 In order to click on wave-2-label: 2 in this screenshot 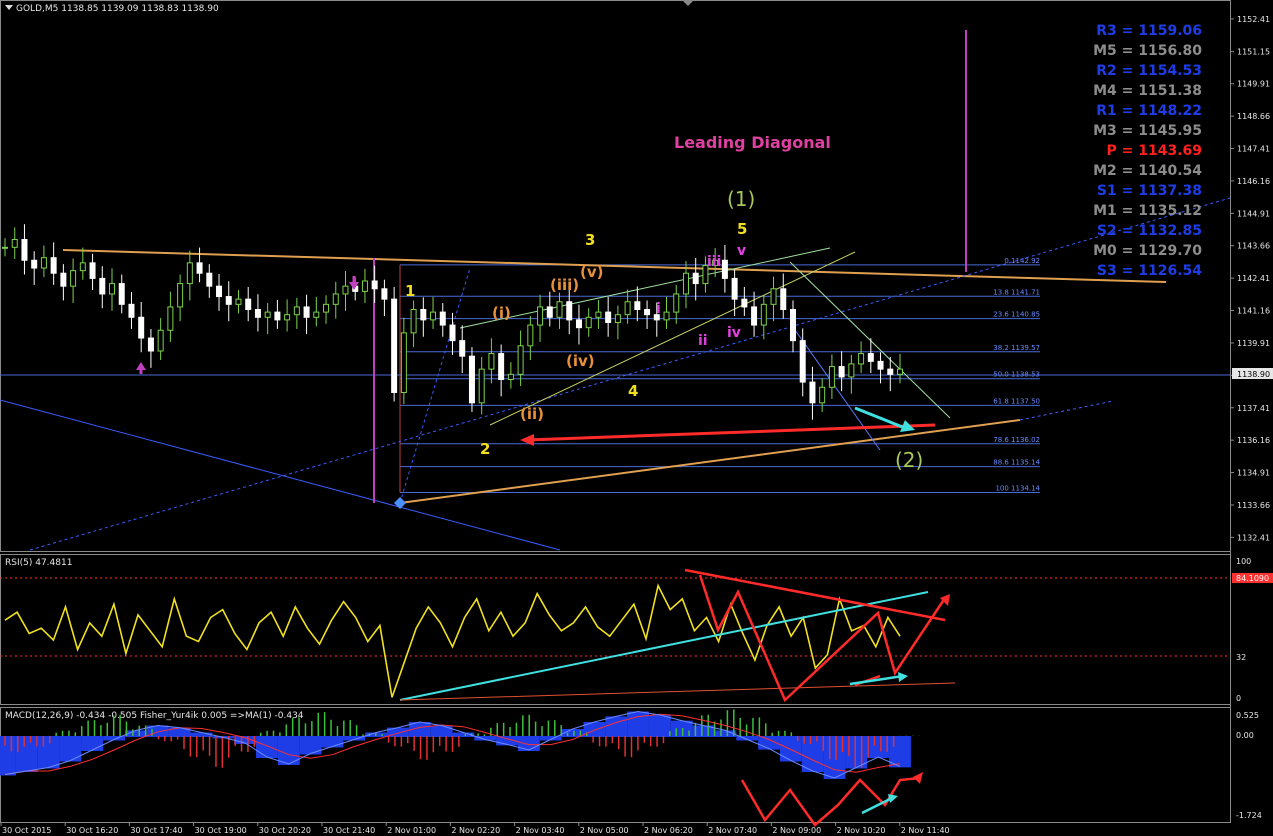, I will do `click(485, 449)`.